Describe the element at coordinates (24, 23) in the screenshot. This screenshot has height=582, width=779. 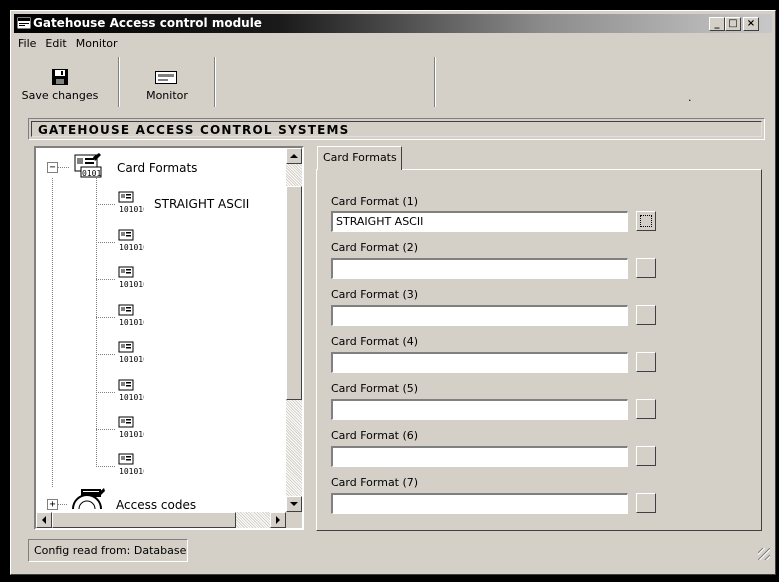
I see `app-icon` at that location.